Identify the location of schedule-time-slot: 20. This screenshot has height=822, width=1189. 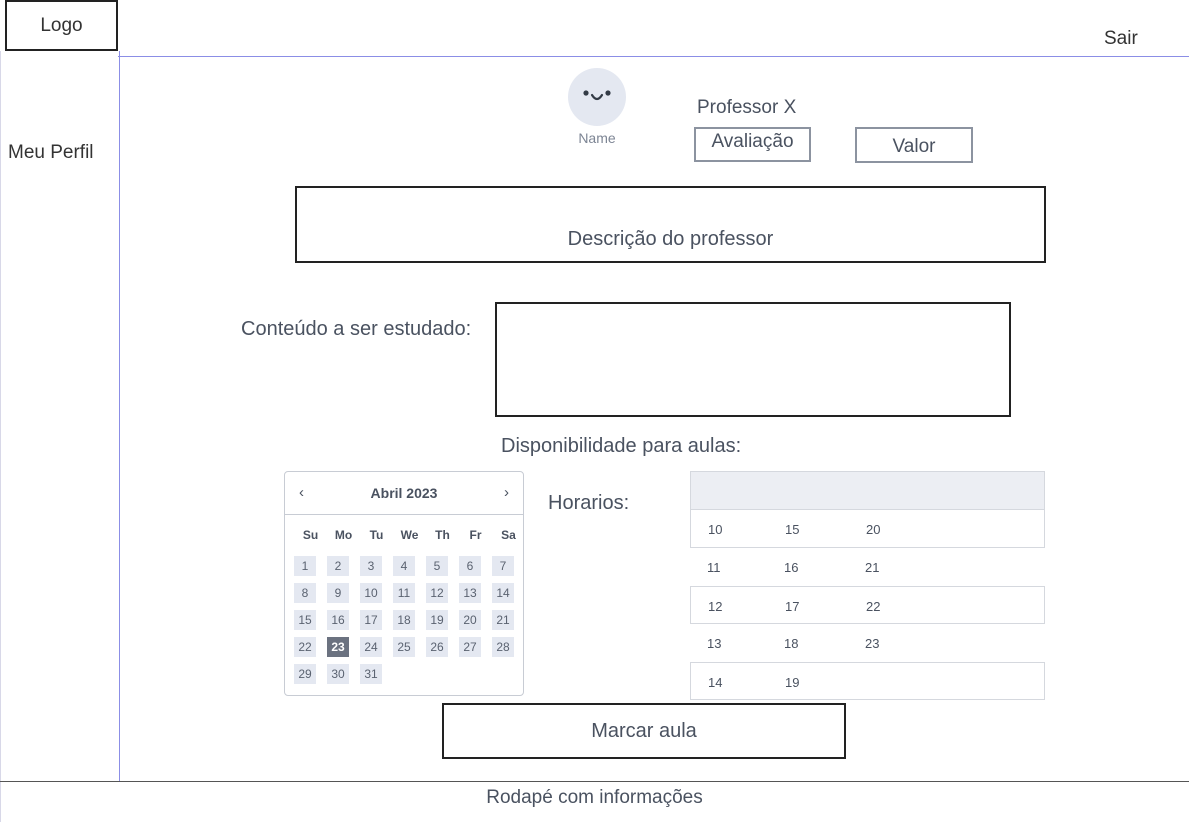
(873, 529).